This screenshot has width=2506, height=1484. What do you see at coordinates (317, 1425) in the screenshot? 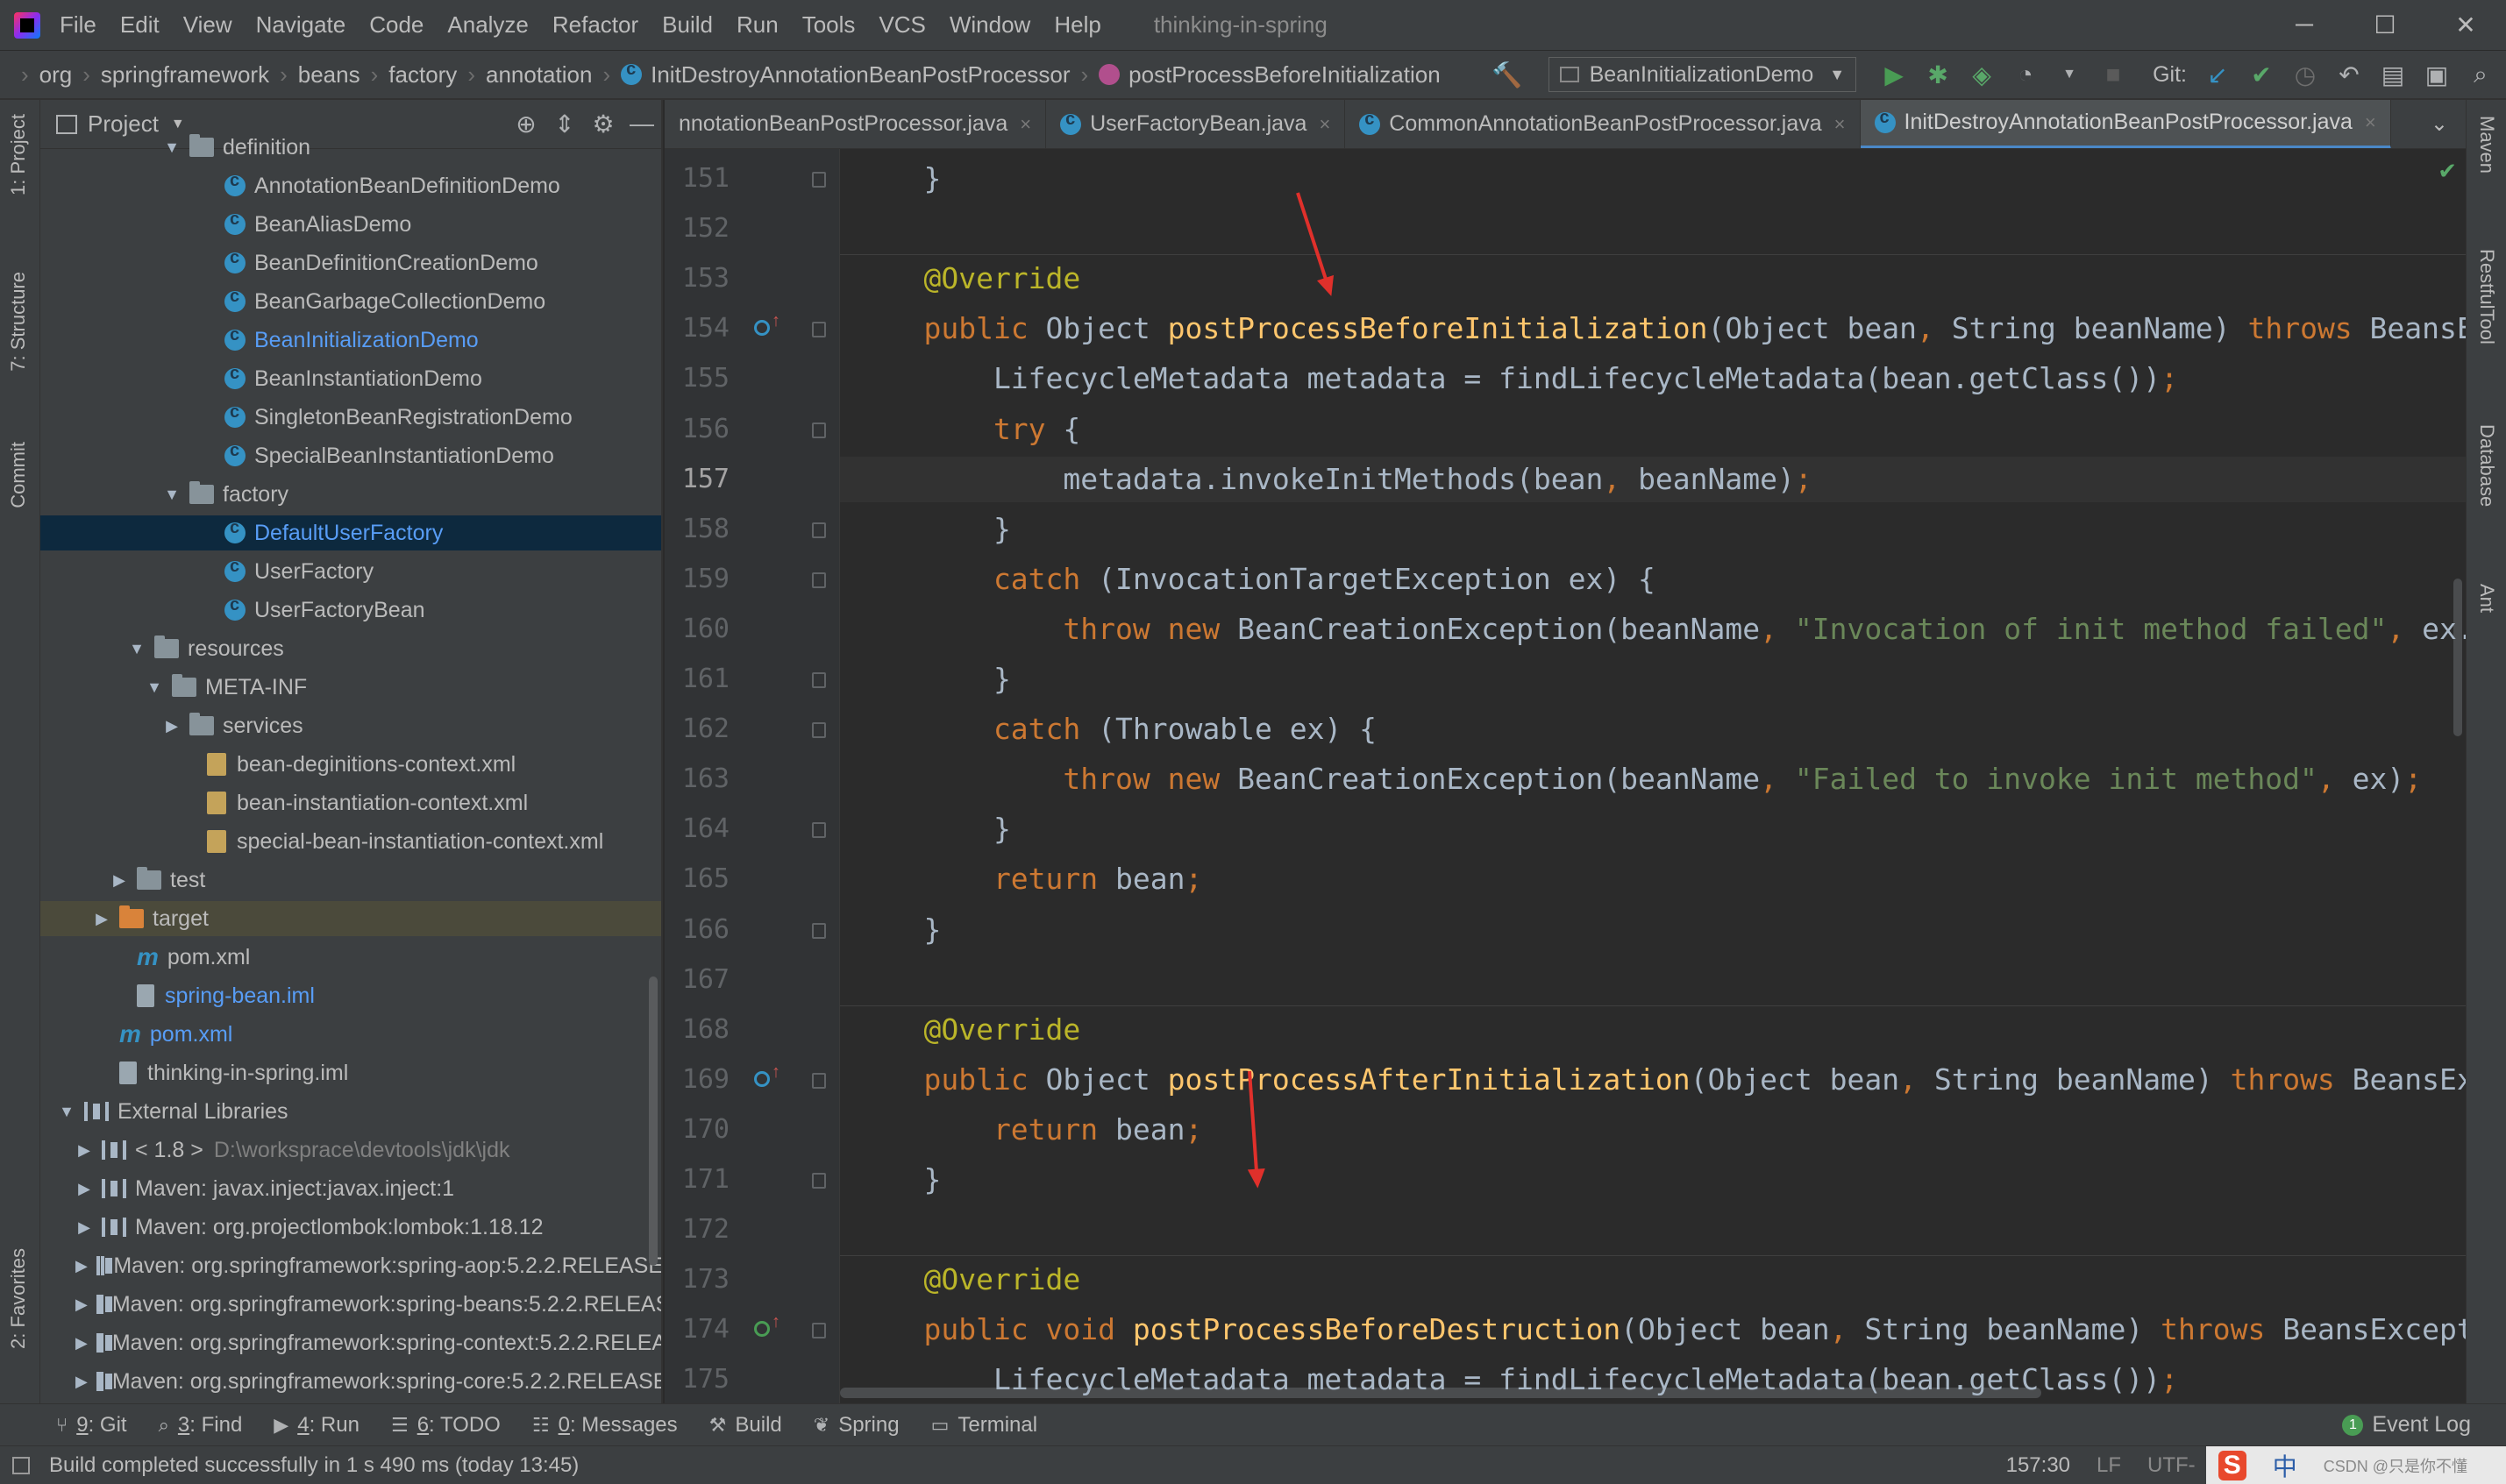
I see `run-tool-button: ▶ 4: Run` at bounding box center [317, 1425].